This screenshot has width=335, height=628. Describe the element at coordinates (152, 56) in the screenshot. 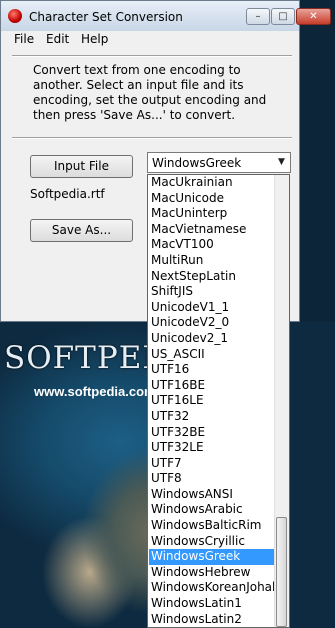

I see `top-divider` at that location.